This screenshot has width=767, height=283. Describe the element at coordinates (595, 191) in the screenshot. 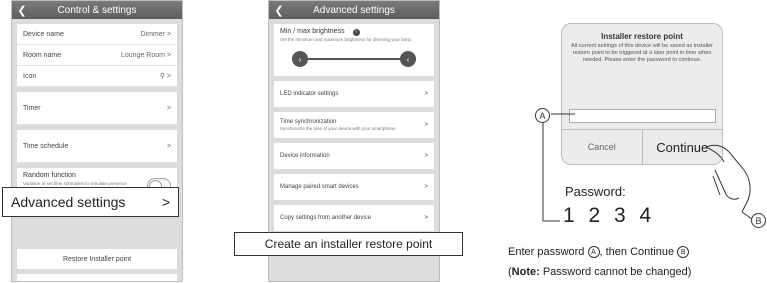

I see `password-label: Password:` at that location.